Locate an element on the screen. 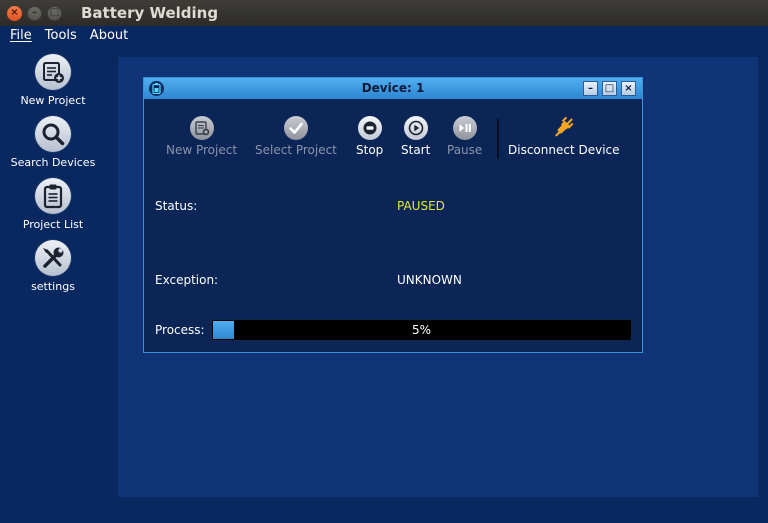 The image size is (768, 523). subwindow-maximize-button: □ is located at coordinates (609, 88).